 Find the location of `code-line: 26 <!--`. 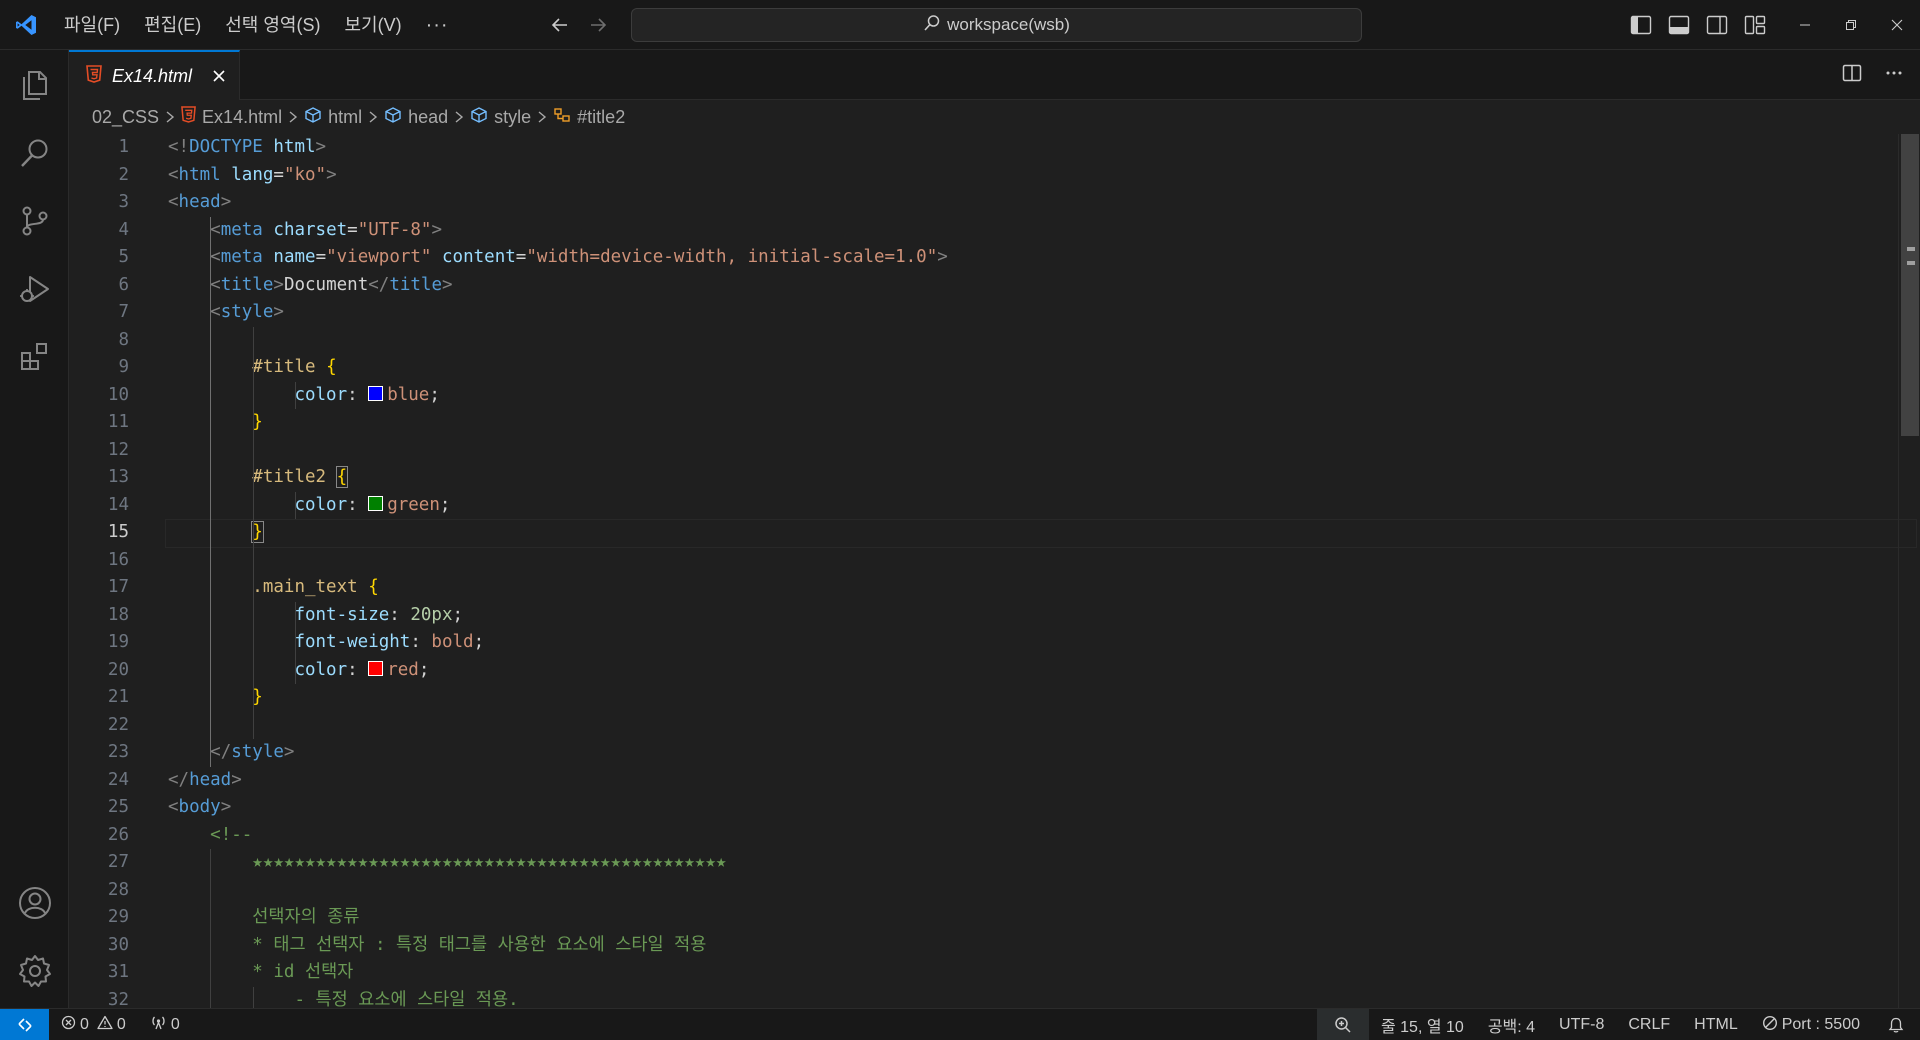

code-line: 26 <!-- is located at coordinates (994, 836).